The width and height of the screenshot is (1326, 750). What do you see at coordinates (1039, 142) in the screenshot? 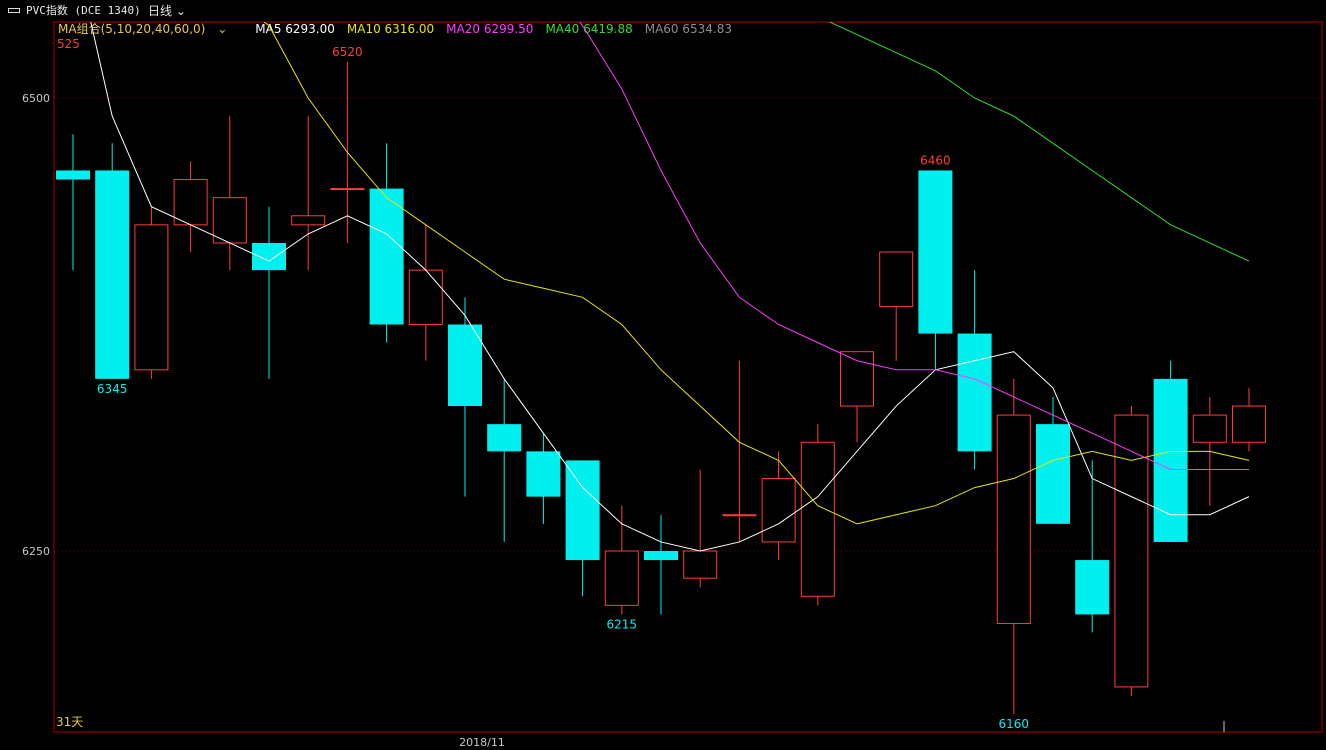
I see `ma-line-ma40` at bounding box center [1039, 142].